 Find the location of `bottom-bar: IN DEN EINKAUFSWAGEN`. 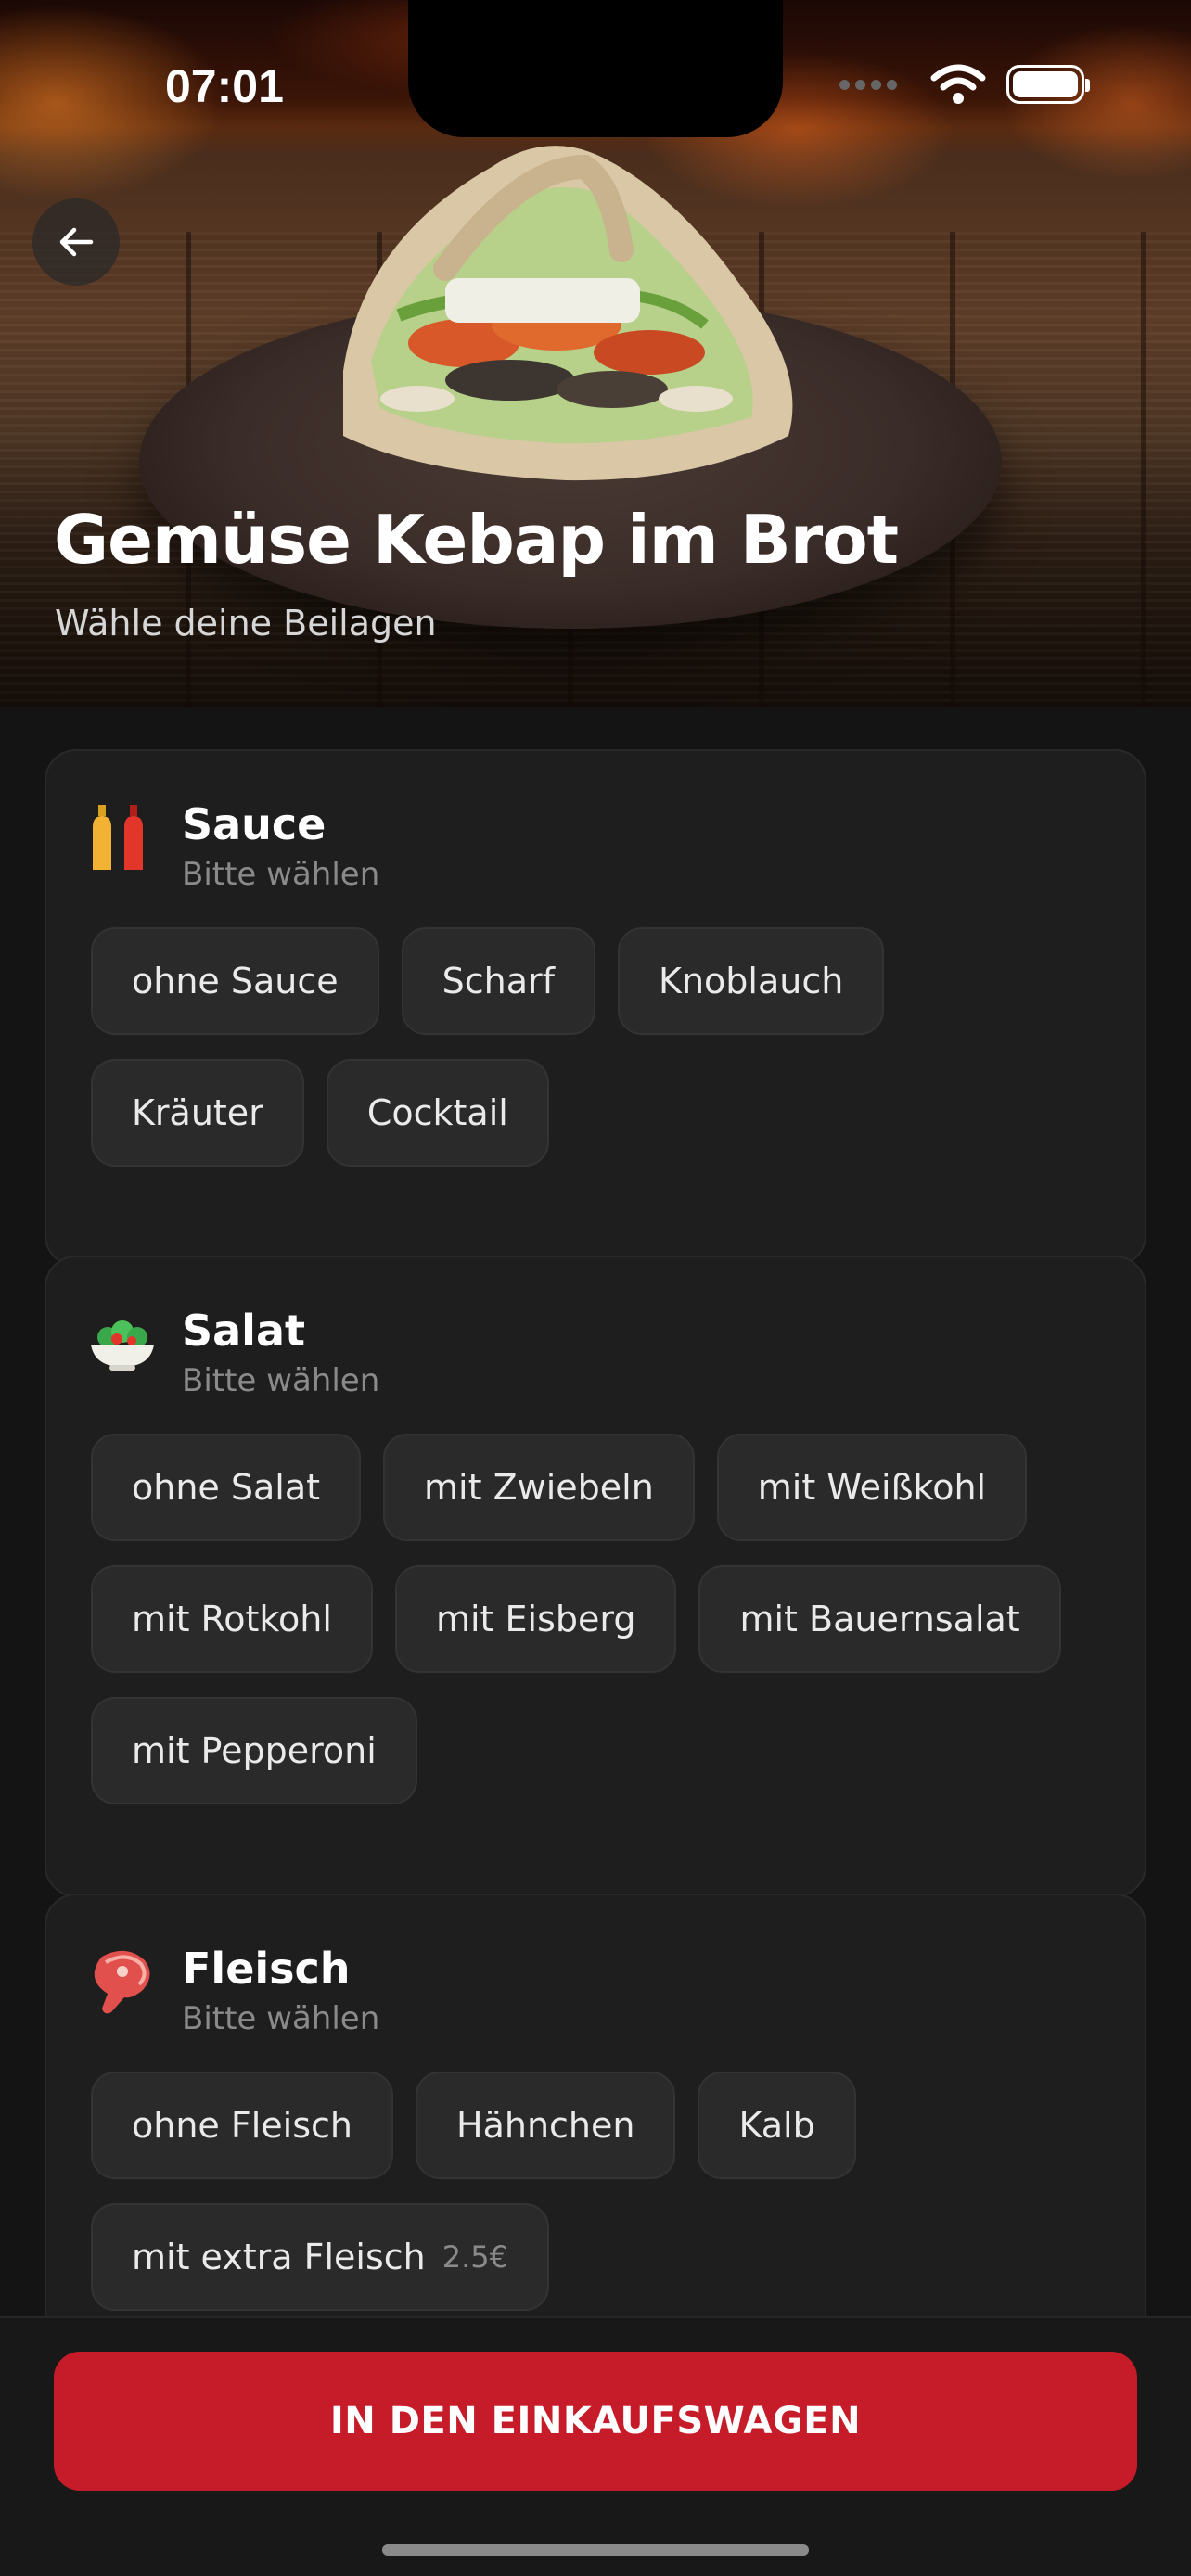

bottom-bar: IN DEN EINKAUFSWAGEN is located at coordinates (595, 2446).